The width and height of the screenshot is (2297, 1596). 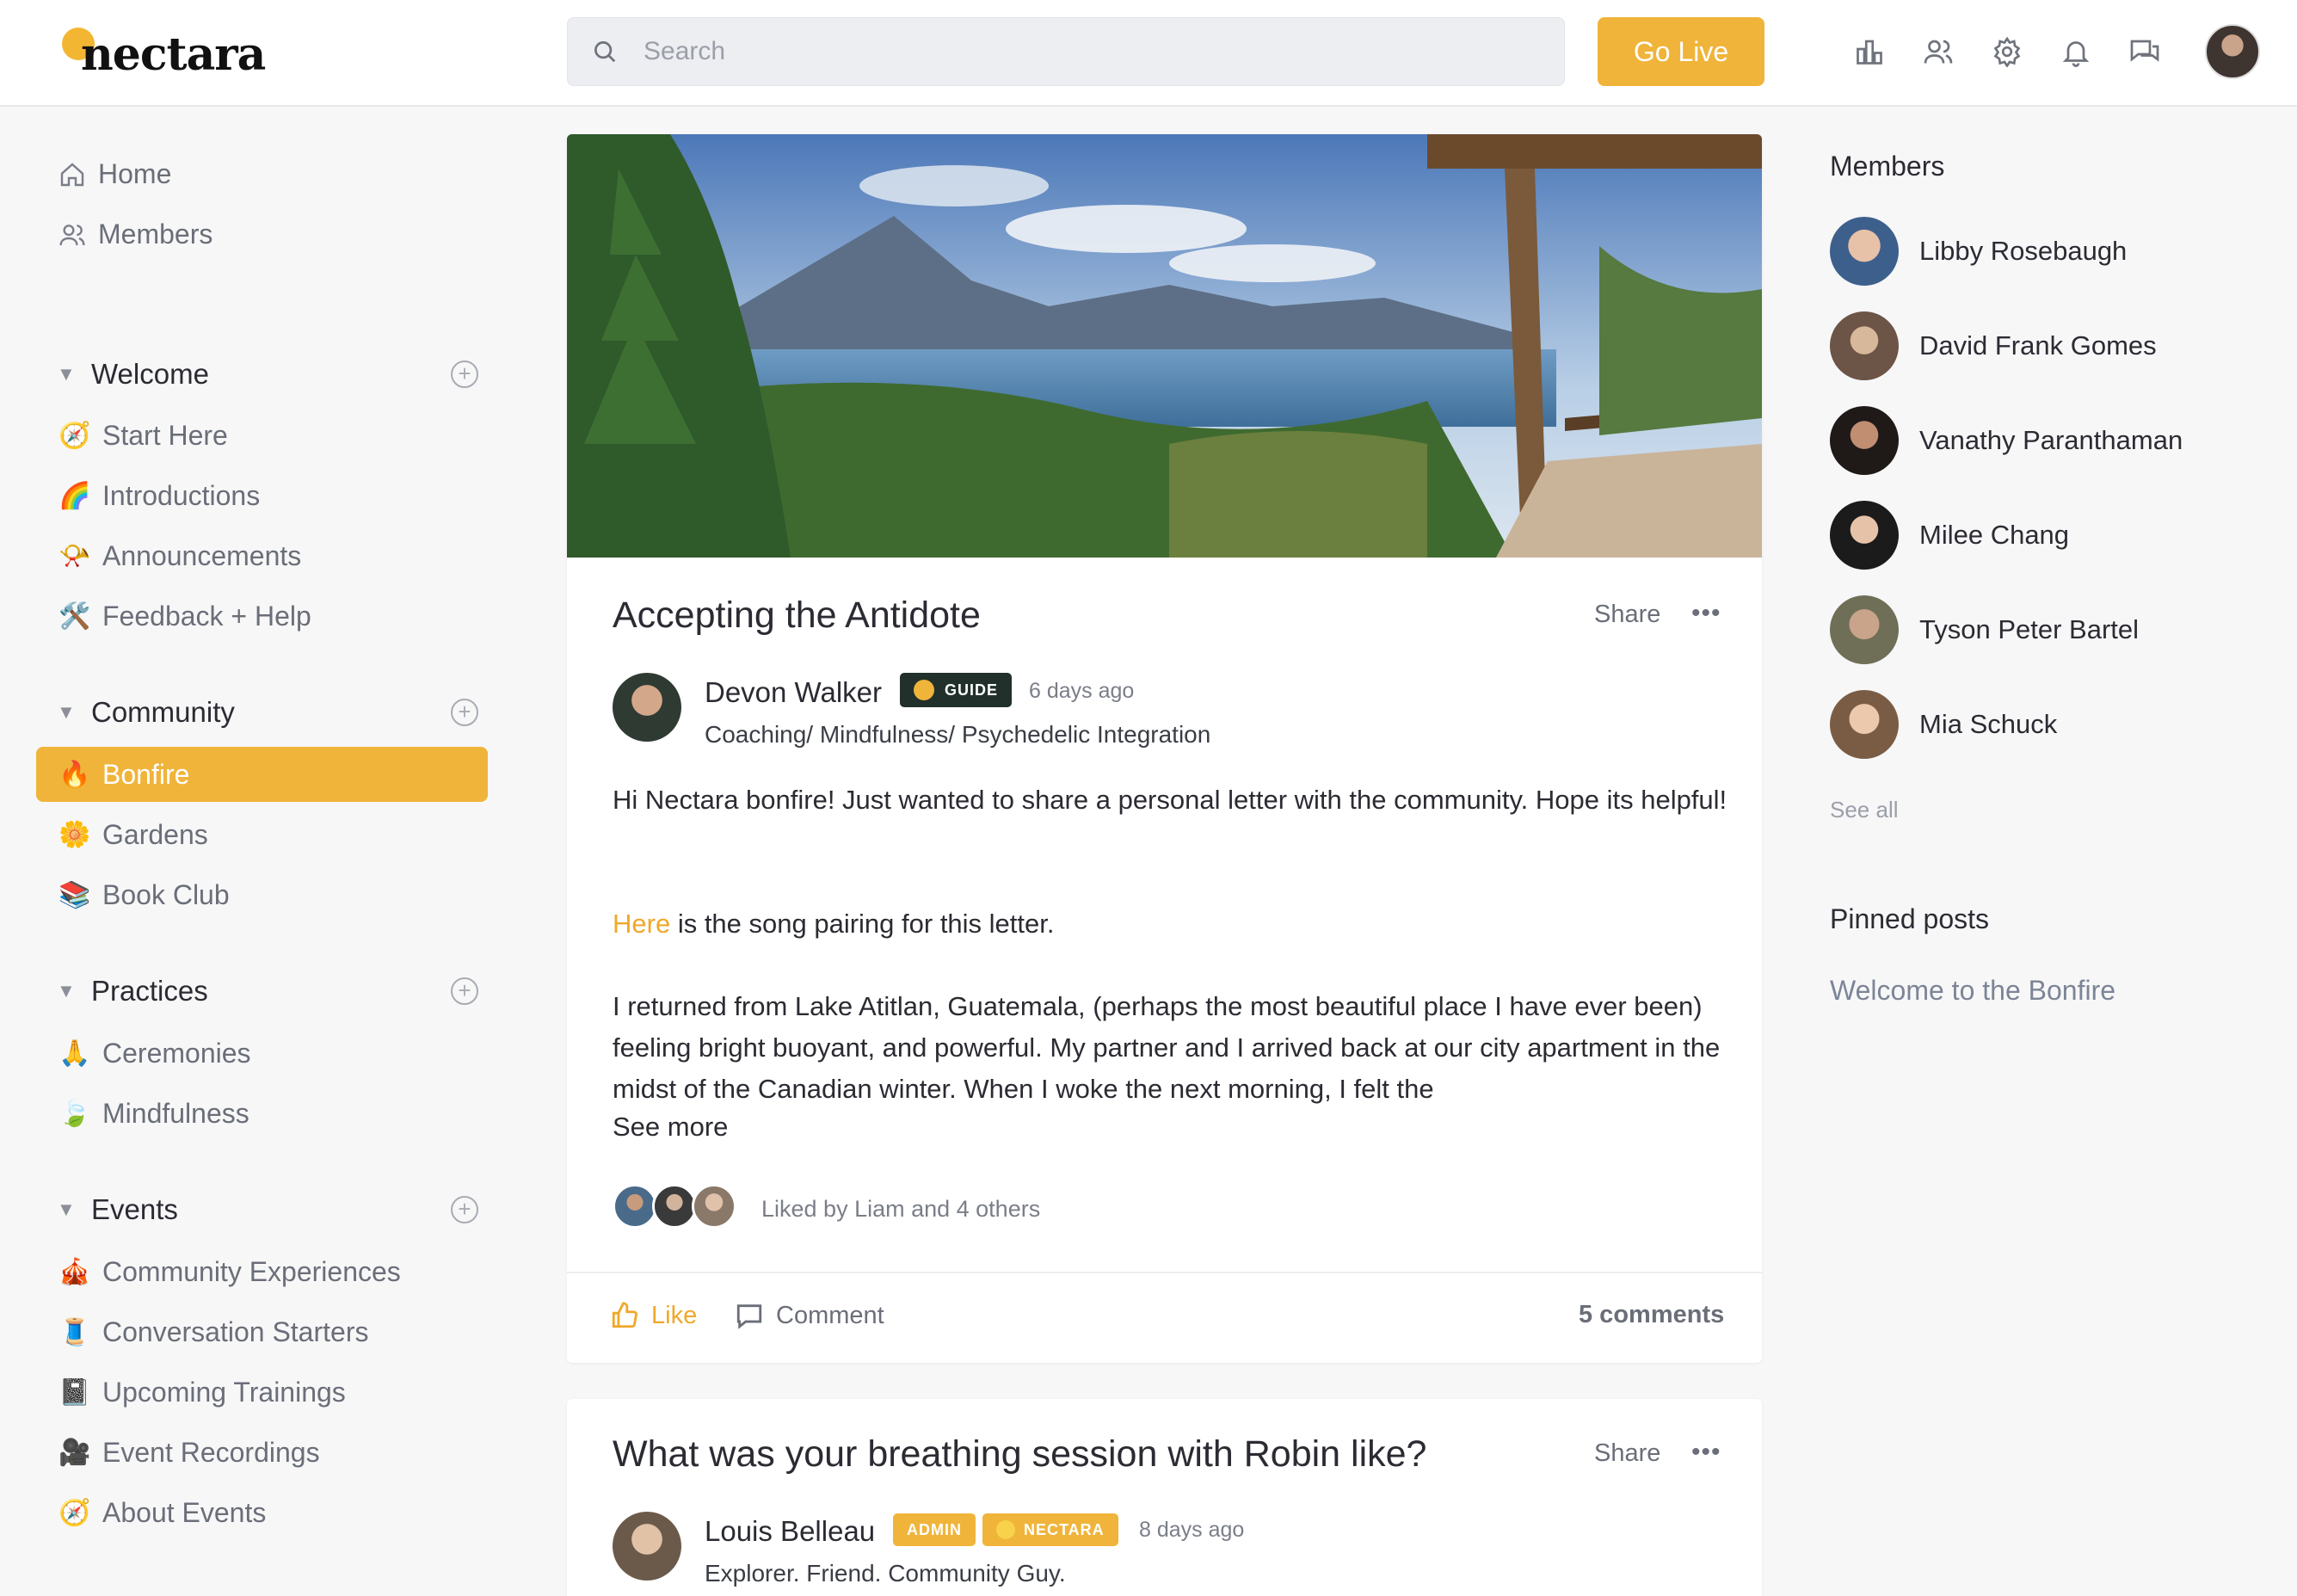 I want to click on divider, so click(x=1164, y=1272).